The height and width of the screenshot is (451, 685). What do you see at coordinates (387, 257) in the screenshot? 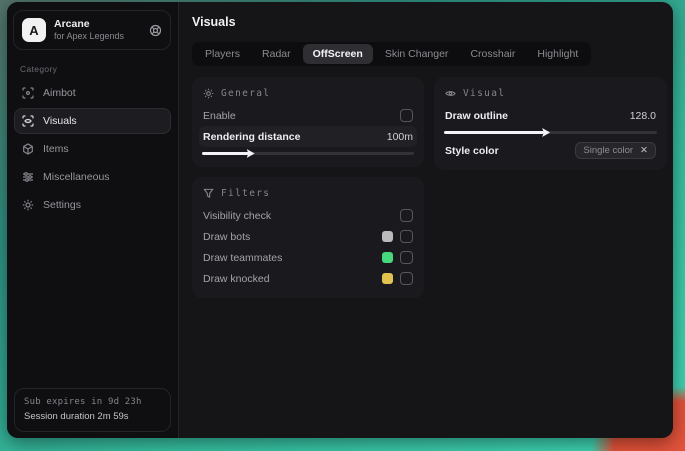
I see `draw-teammates-color-swatch` at bounding box center [387, 257].